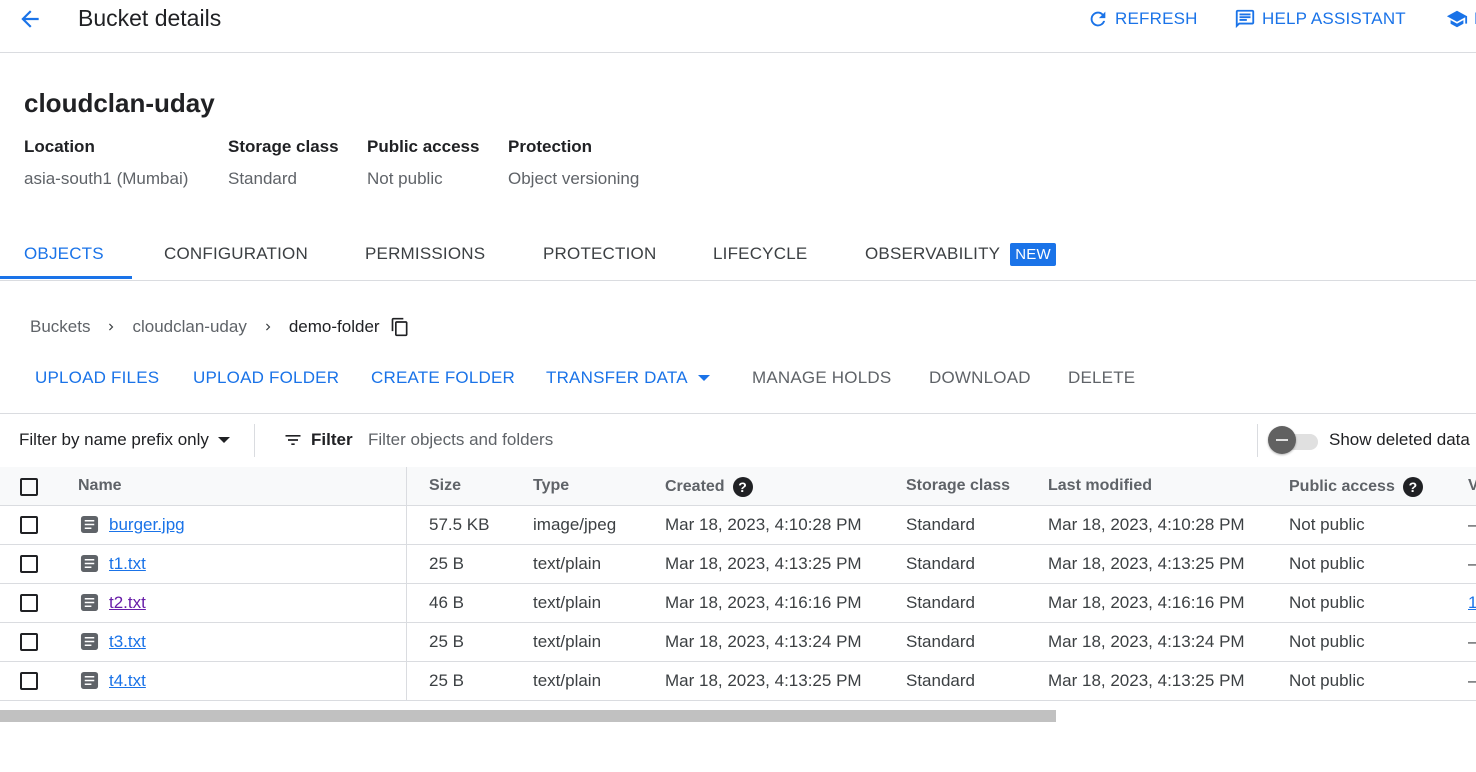 The height and width of the screenshot is (772, 1476). I want to click on page-title: Bucket details, so click(150, 18).